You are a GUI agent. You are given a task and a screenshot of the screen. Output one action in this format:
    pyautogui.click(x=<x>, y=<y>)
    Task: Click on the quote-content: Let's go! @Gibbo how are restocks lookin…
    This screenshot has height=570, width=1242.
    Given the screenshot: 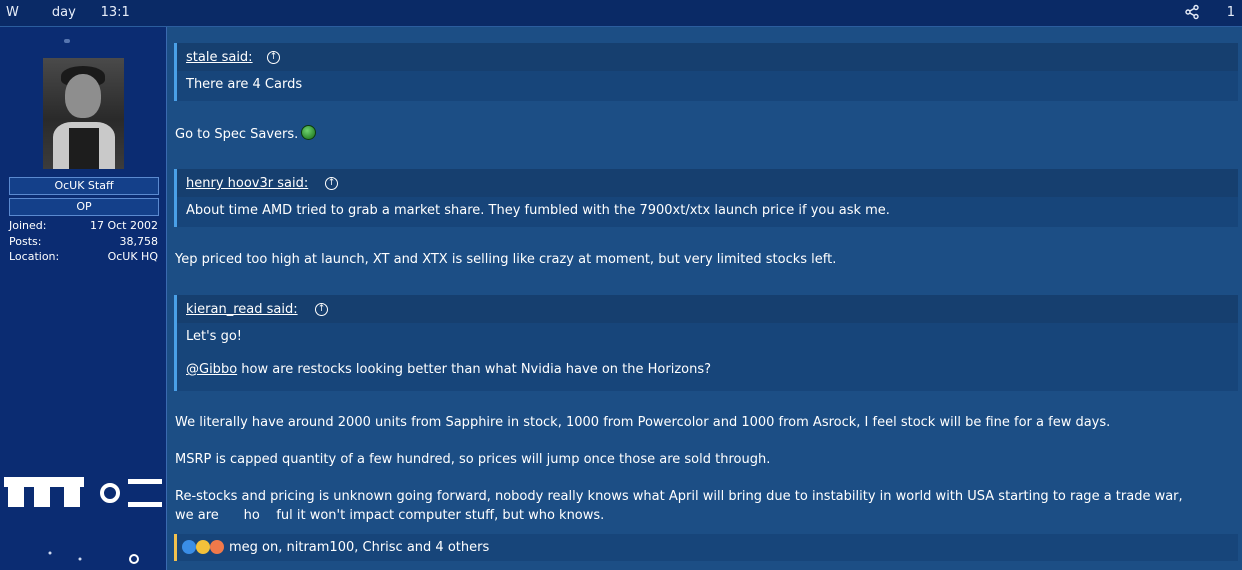 What is the action you would take?
    pyautogui.click(x=707, y=354)
    